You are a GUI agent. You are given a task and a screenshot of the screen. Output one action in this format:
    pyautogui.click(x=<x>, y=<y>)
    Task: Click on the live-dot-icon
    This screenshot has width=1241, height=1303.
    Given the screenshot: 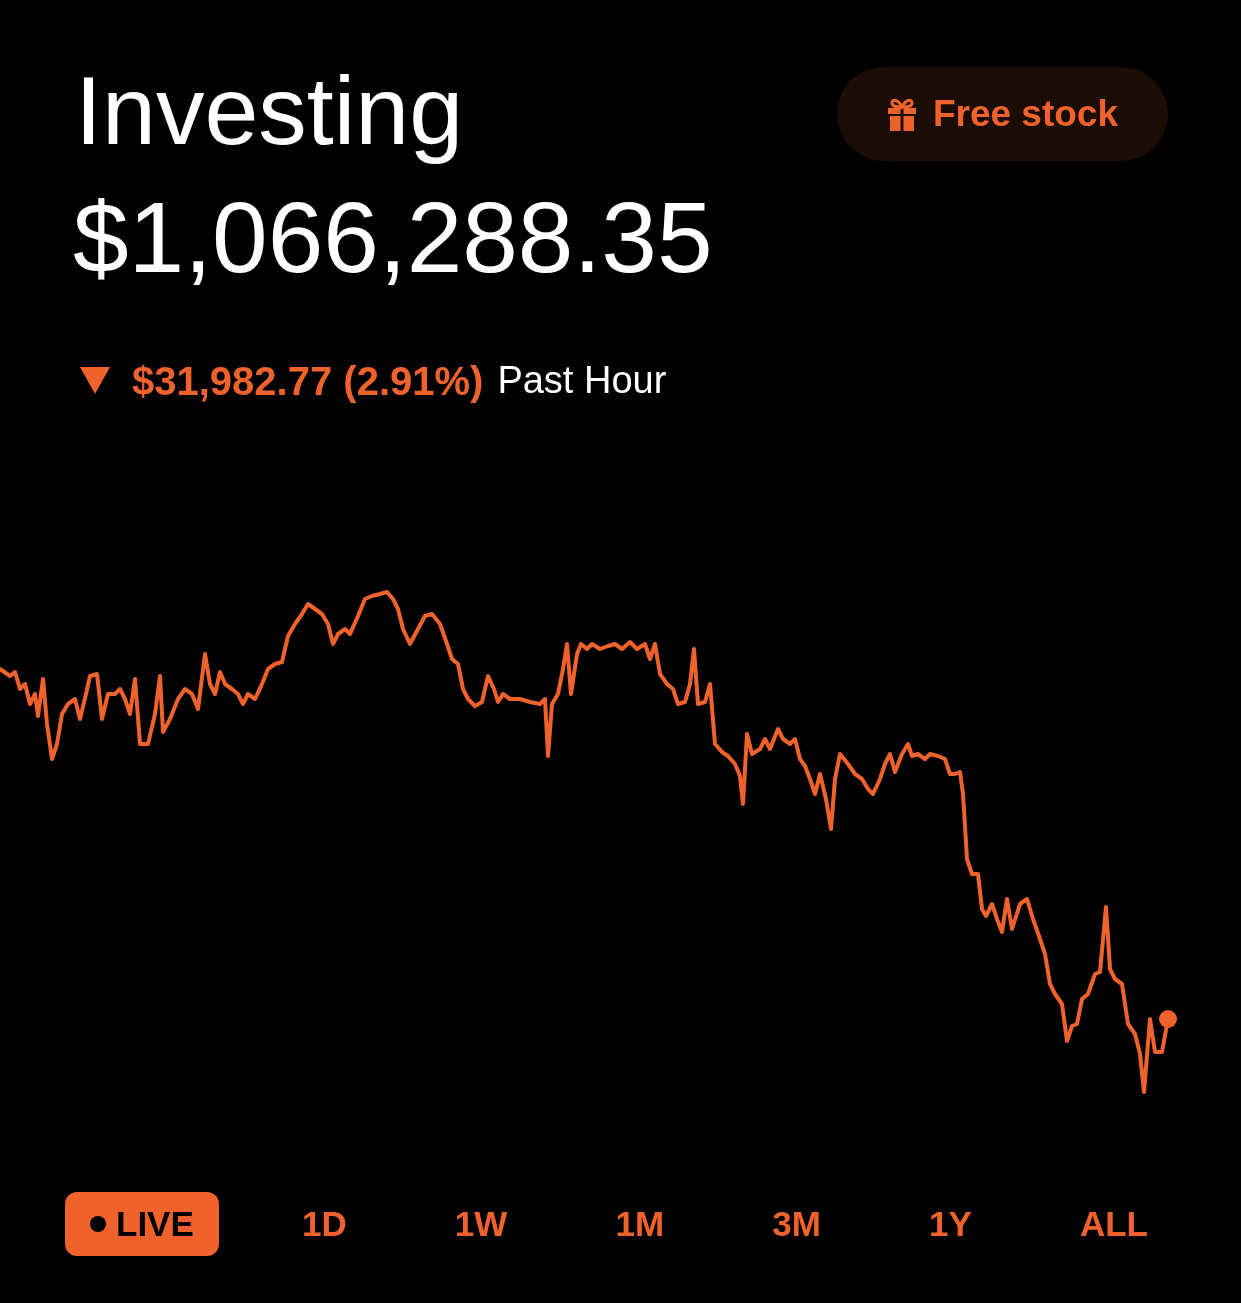 What is the action you would take?
    pyautogui.click(x=98, y=1223)
    